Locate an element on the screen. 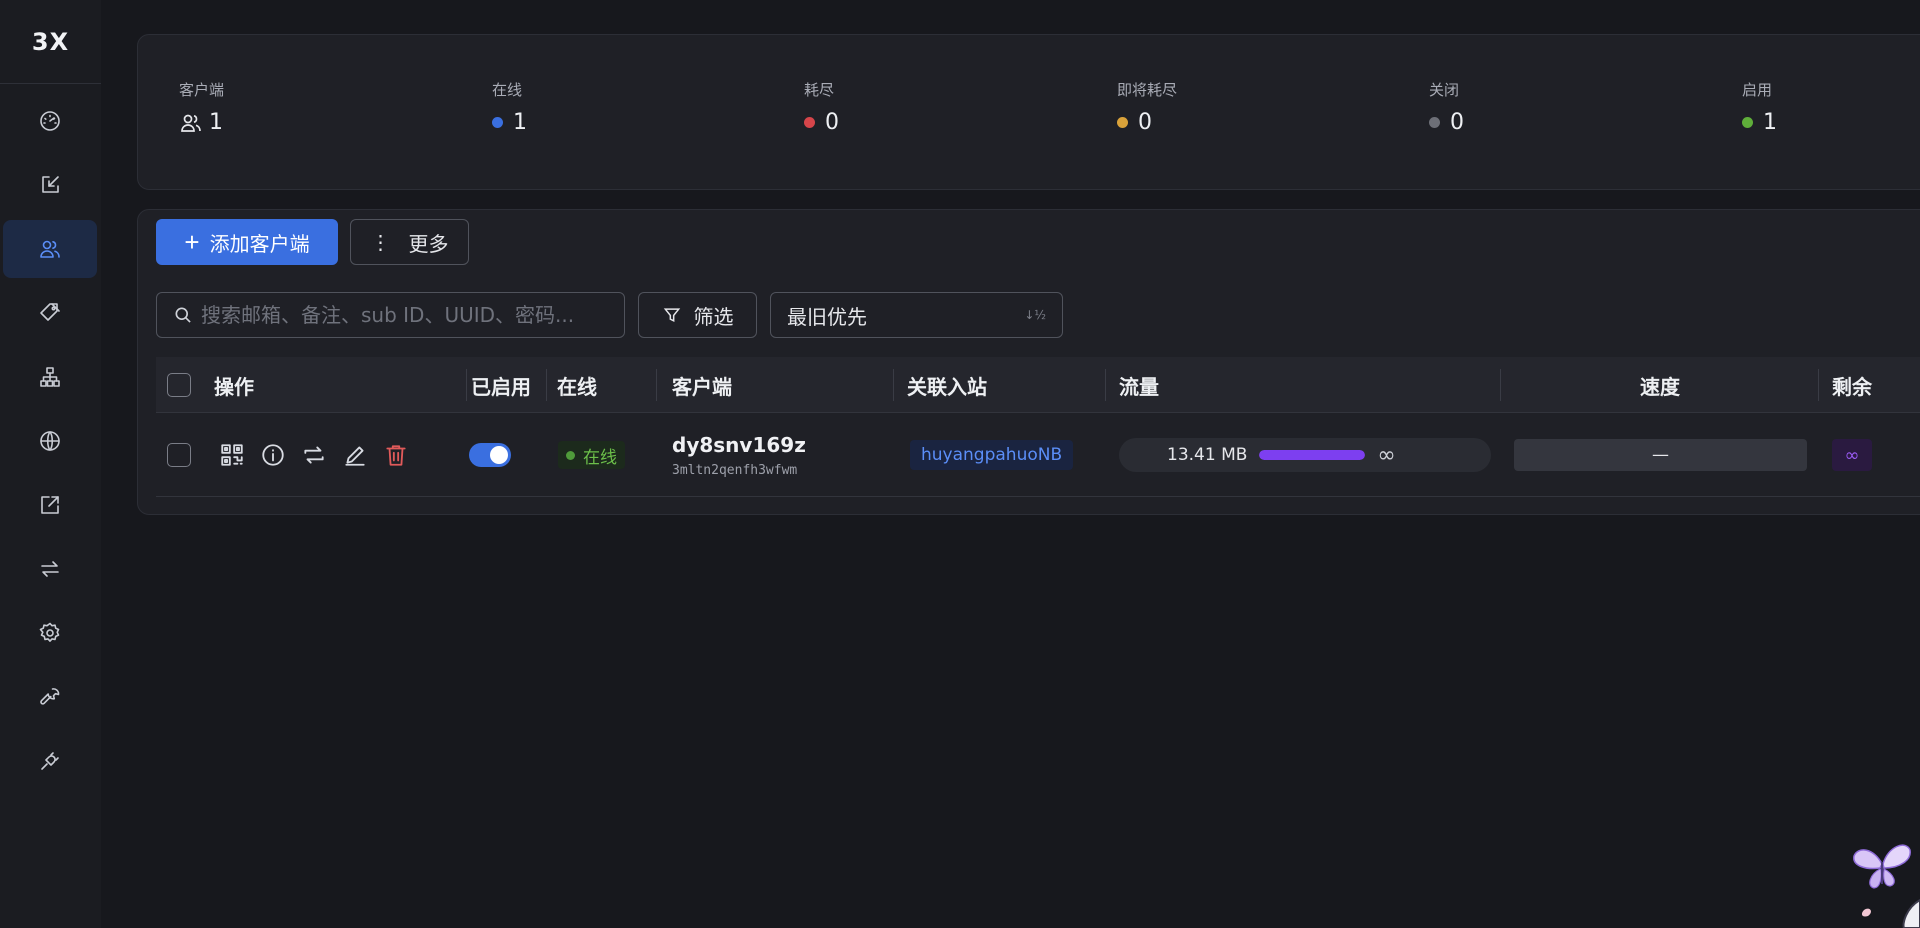 This screenshot has height=928, width=1920. dashboard-gauge-icon is located at coordinates (50, 121).